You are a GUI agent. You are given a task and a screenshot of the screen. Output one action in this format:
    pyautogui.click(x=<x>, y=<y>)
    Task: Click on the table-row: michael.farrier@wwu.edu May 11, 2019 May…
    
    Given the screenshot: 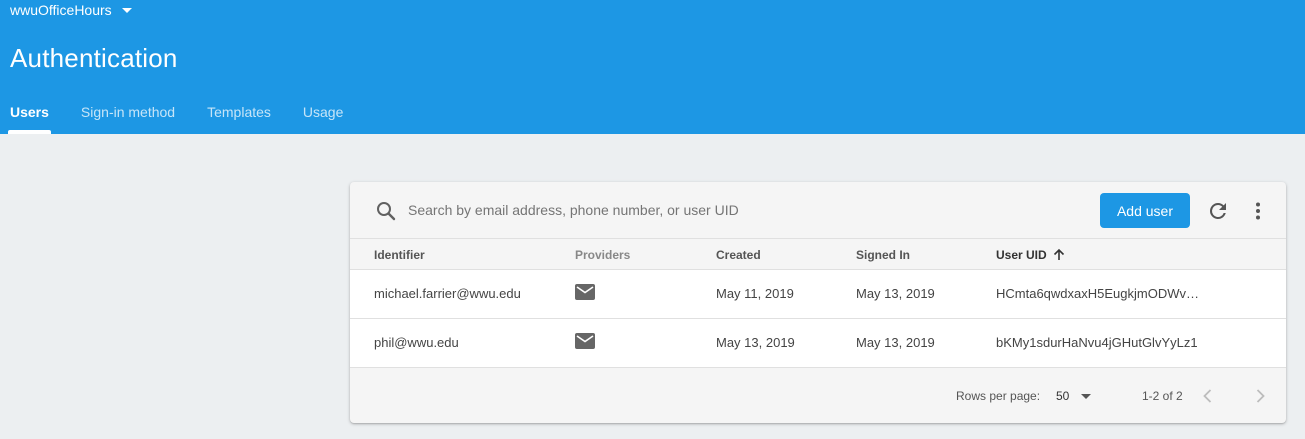 What is the action you would take?
    pyautogui.click(x=818, y=294)
    